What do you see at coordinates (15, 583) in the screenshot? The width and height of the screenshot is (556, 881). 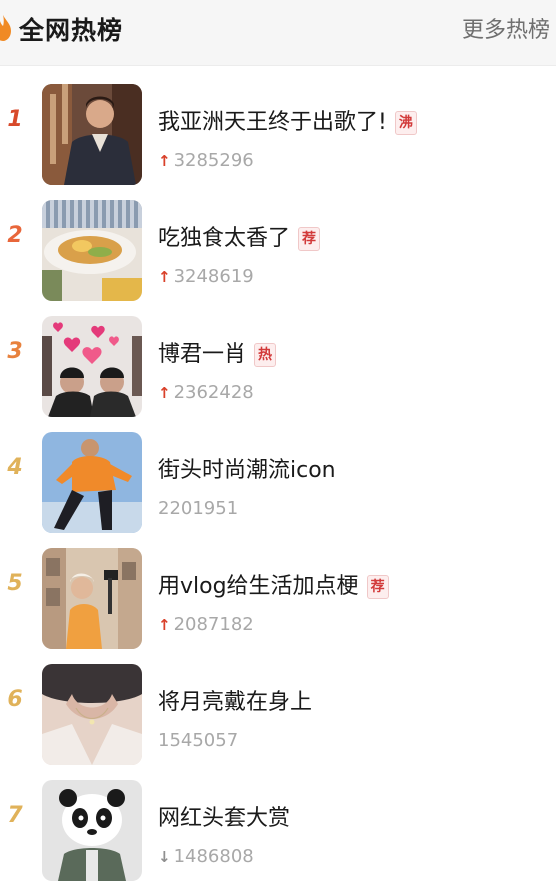 I see `rank-number: 5` at bounding box center [15, 583].